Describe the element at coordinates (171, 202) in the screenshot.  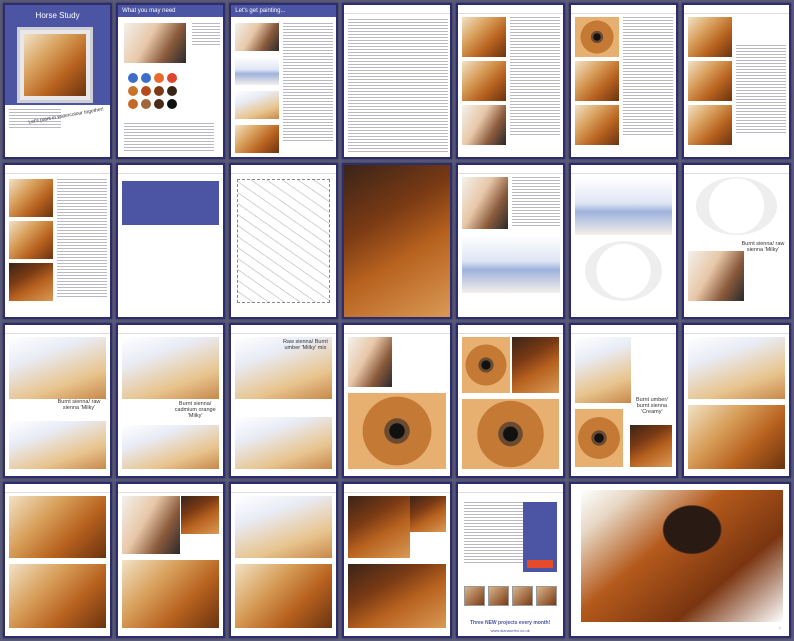
I see `reference-info-box` at that location.